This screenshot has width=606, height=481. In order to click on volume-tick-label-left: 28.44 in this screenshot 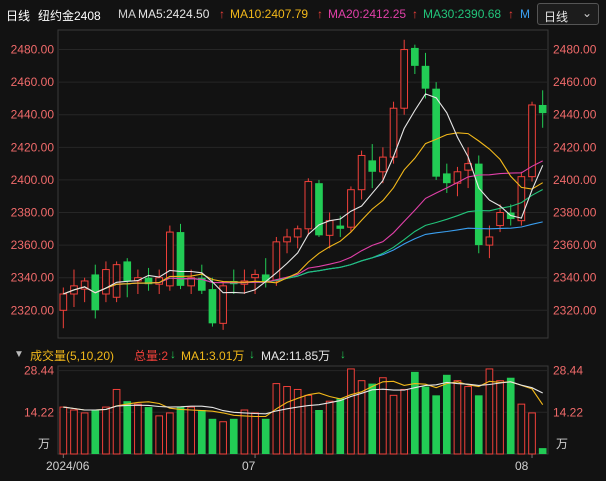, I will do `click(39, 371)`.